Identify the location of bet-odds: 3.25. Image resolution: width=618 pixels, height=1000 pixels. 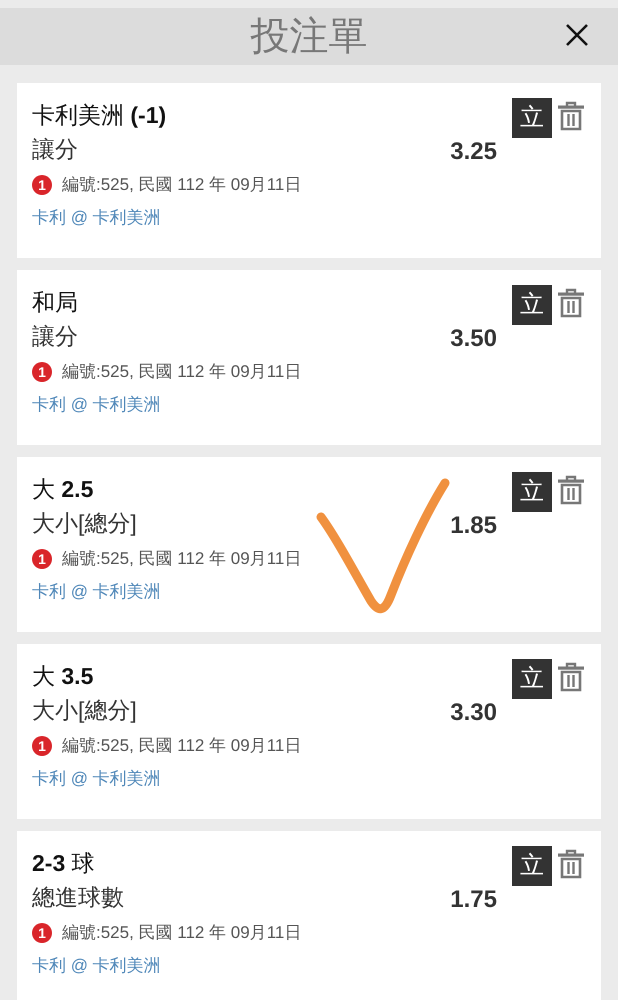
(473, 152).